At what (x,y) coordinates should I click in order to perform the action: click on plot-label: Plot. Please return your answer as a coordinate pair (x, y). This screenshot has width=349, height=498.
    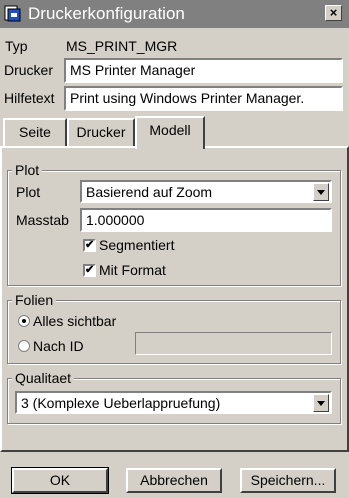
    Looking at the image, I should click on (28, 192).